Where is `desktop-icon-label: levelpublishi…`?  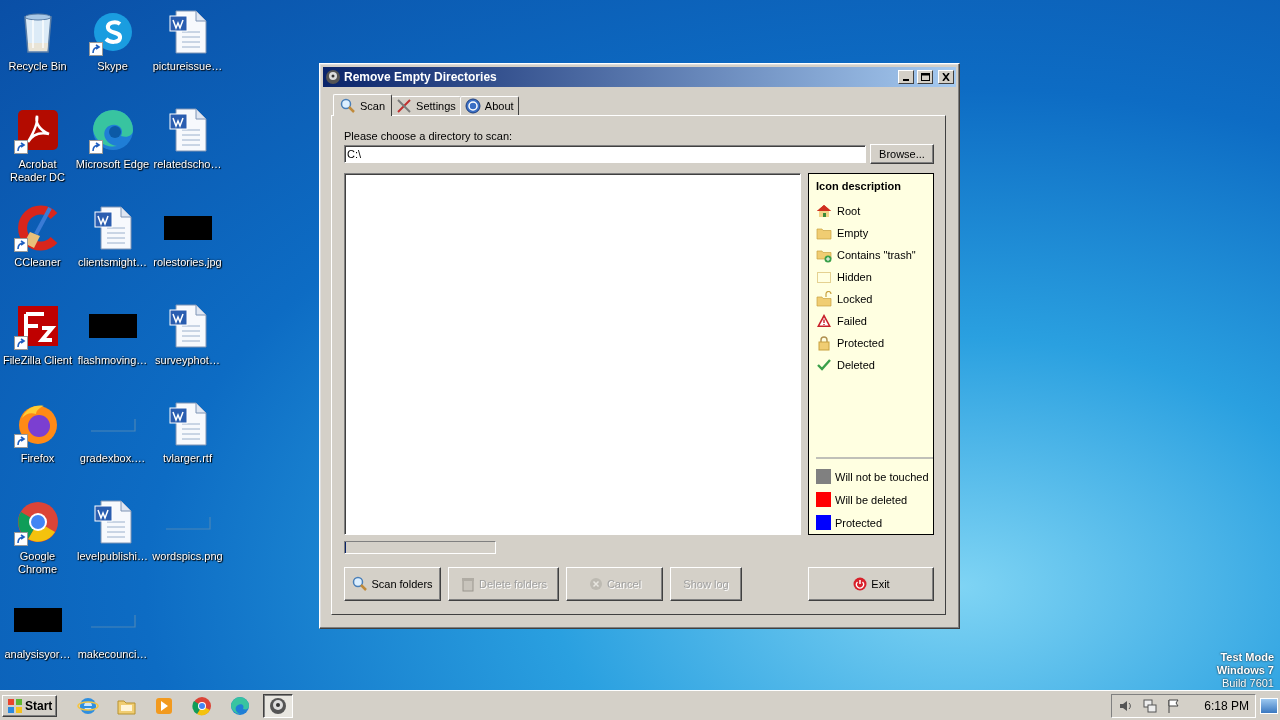 desktop-icon-label: levelpublishi… is located at coordinates (112, 556).